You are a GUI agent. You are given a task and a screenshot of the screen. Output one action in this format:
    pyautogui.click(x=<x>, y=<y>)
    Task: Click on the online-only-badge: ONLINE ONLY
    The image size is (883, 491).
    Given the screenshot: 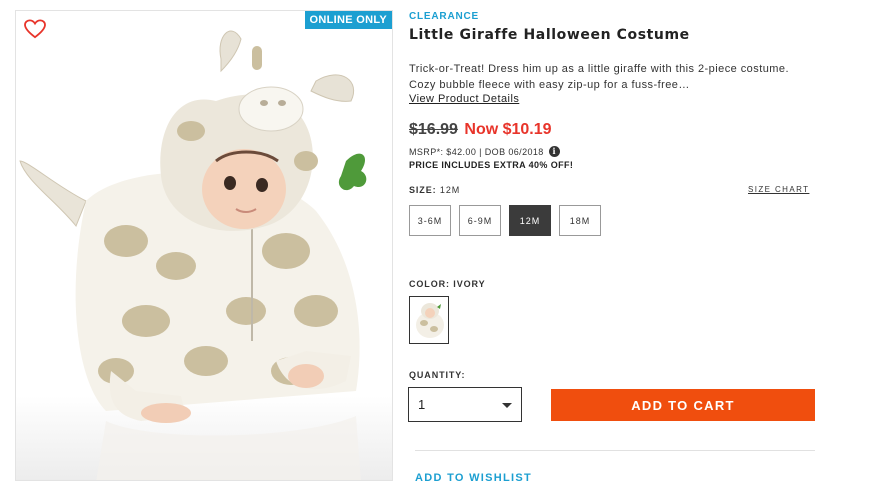 What is the action you would take?
    pyautogui.click(x=348, y=20)
    